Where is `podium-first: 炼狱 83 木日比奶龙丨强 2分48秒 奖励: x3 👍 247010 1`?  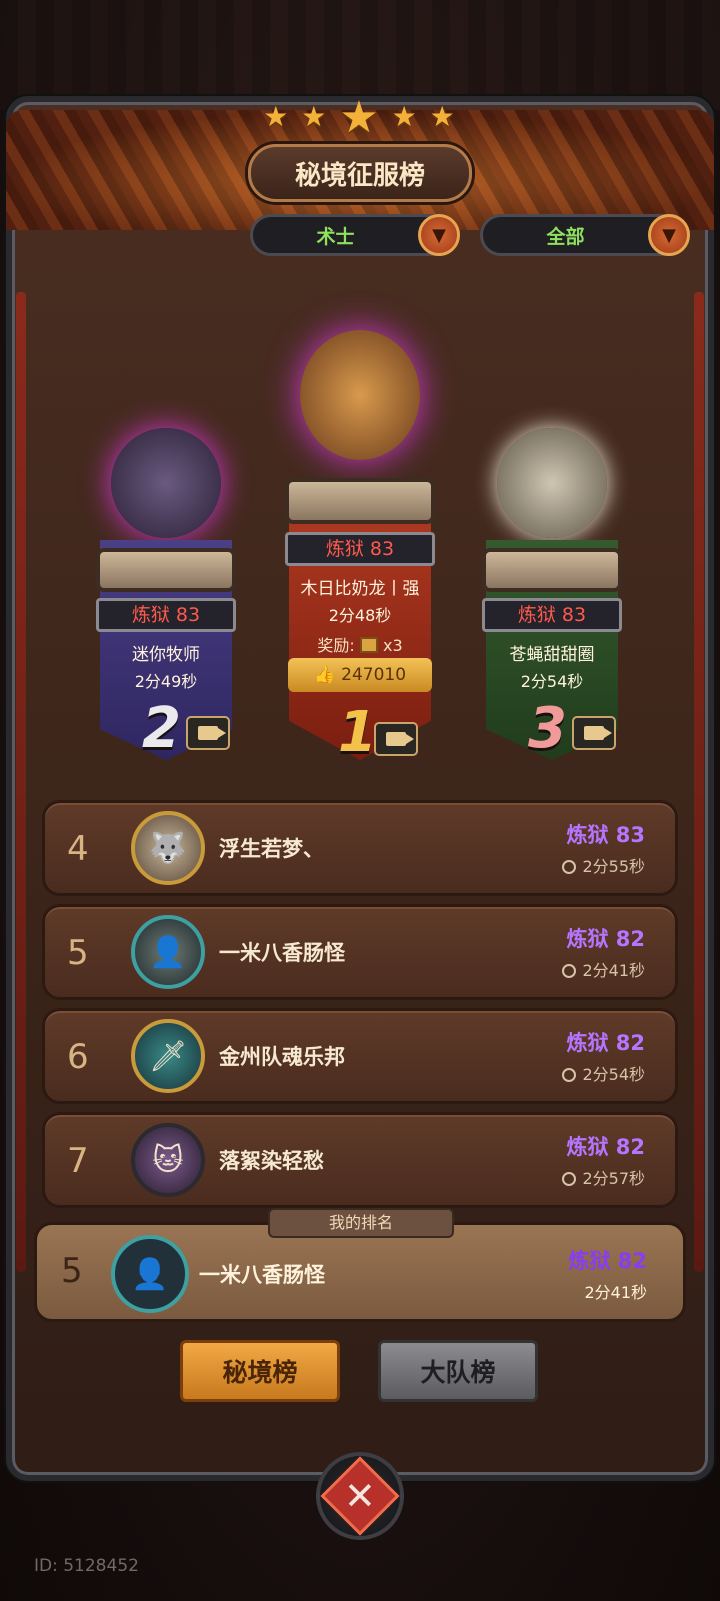
podium-first: 炼狱 83 木日比奶龙丨强 2分48秒 奖励: x3 👍 247010 1 is located at coordinates (360, 540).